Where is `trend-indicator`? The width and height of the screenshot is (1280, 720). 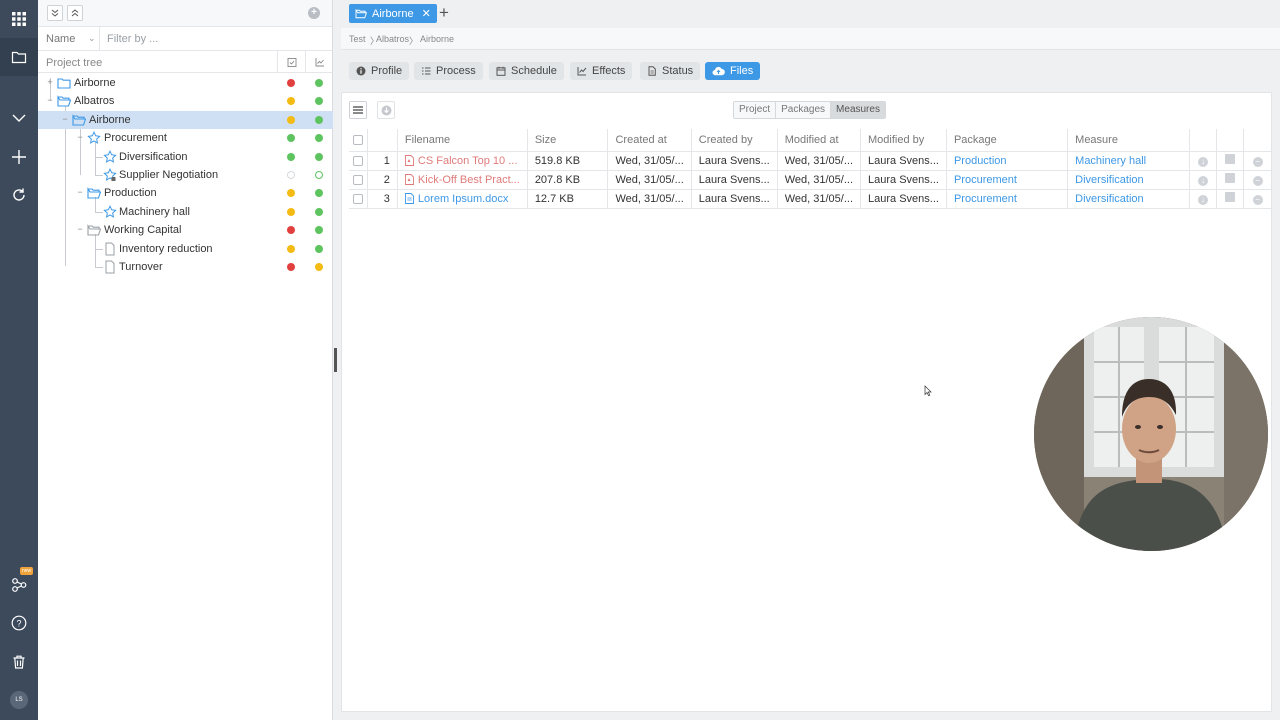
trend-indicator is located at coordinates (319, 157).